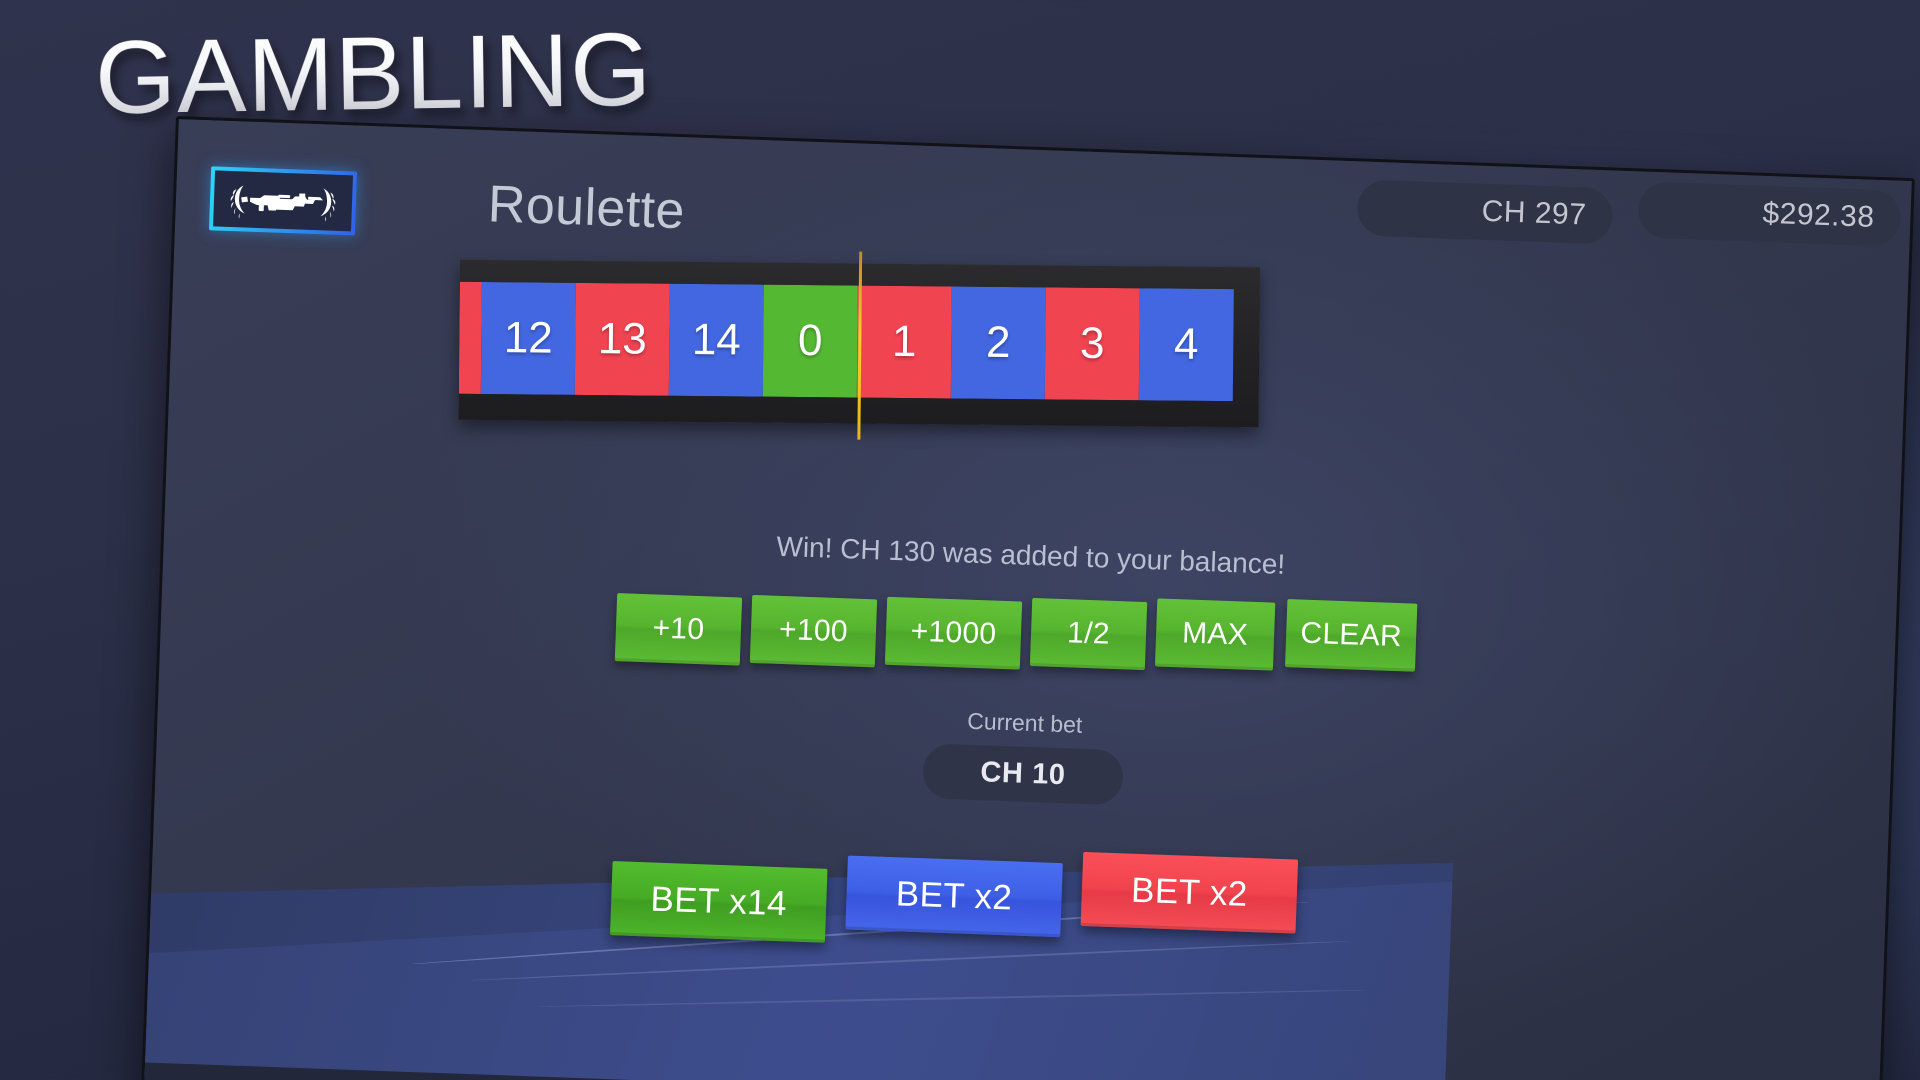  I want to click on roulette-slot-0: 0, so click(810, 341).